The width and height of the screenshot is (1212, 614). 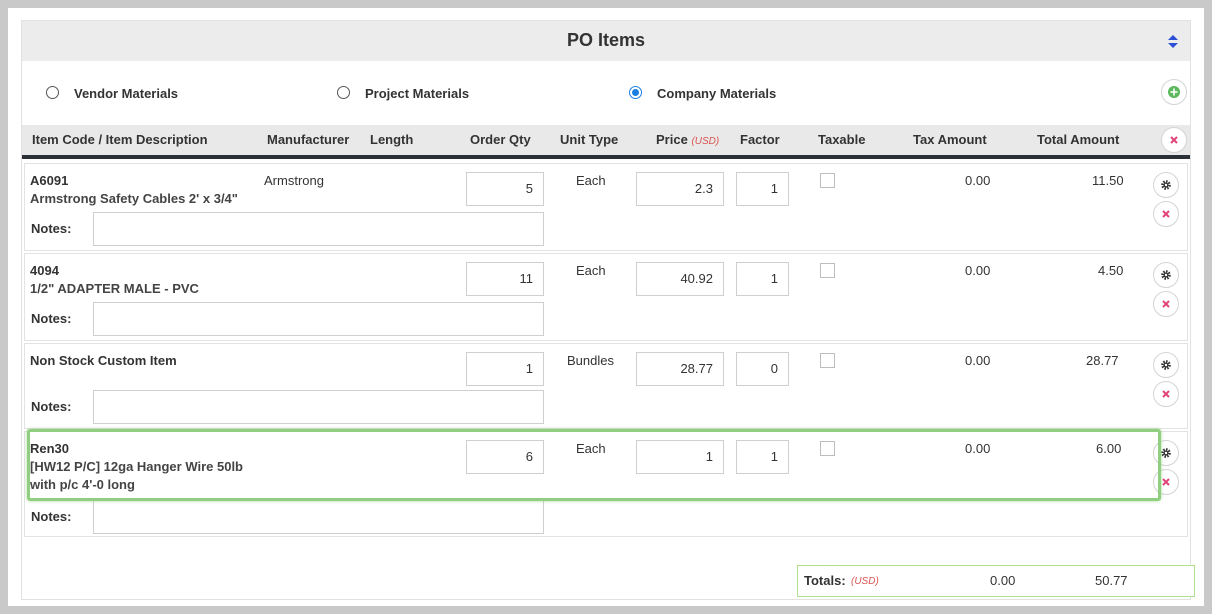 I want to click on price-currency: (USD), so click(x=705, y=141).